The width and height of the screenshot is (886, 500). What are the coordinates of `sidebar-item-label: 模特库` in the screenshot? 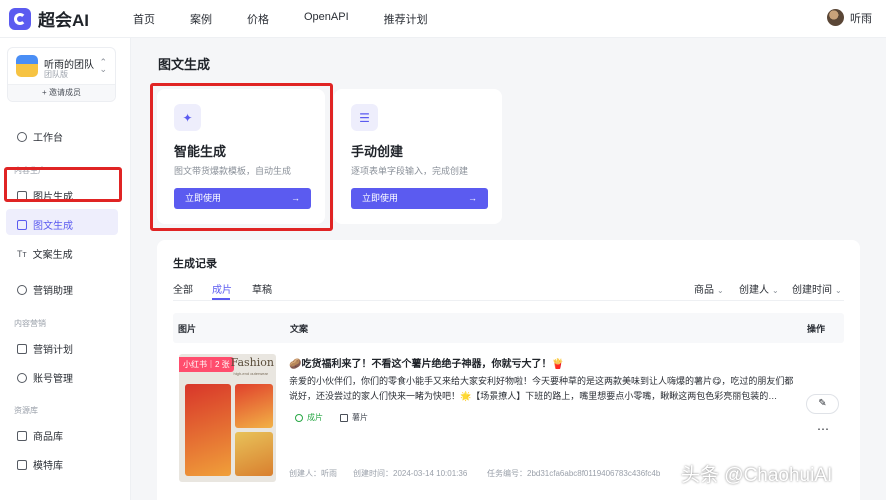 It's located at (48, 466).